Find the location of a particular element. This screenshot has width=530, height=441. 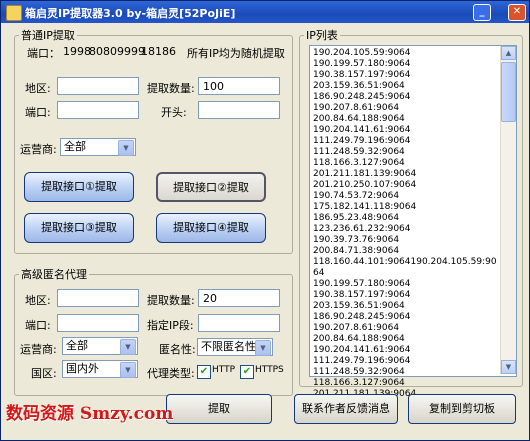

prefix-input is located at coordinates (239, 110).